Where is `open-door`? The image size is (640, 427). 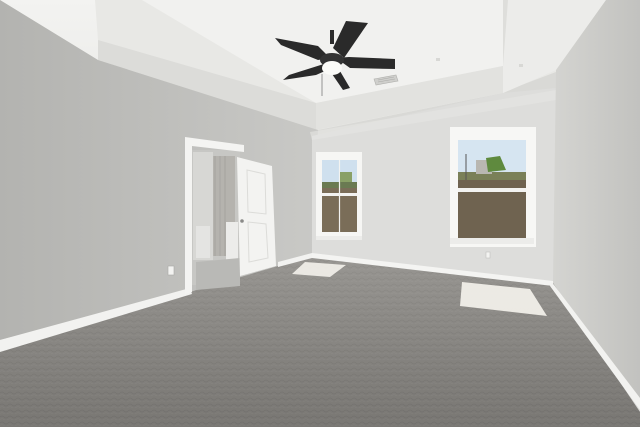 open-door is located at coordinates (256, 216).